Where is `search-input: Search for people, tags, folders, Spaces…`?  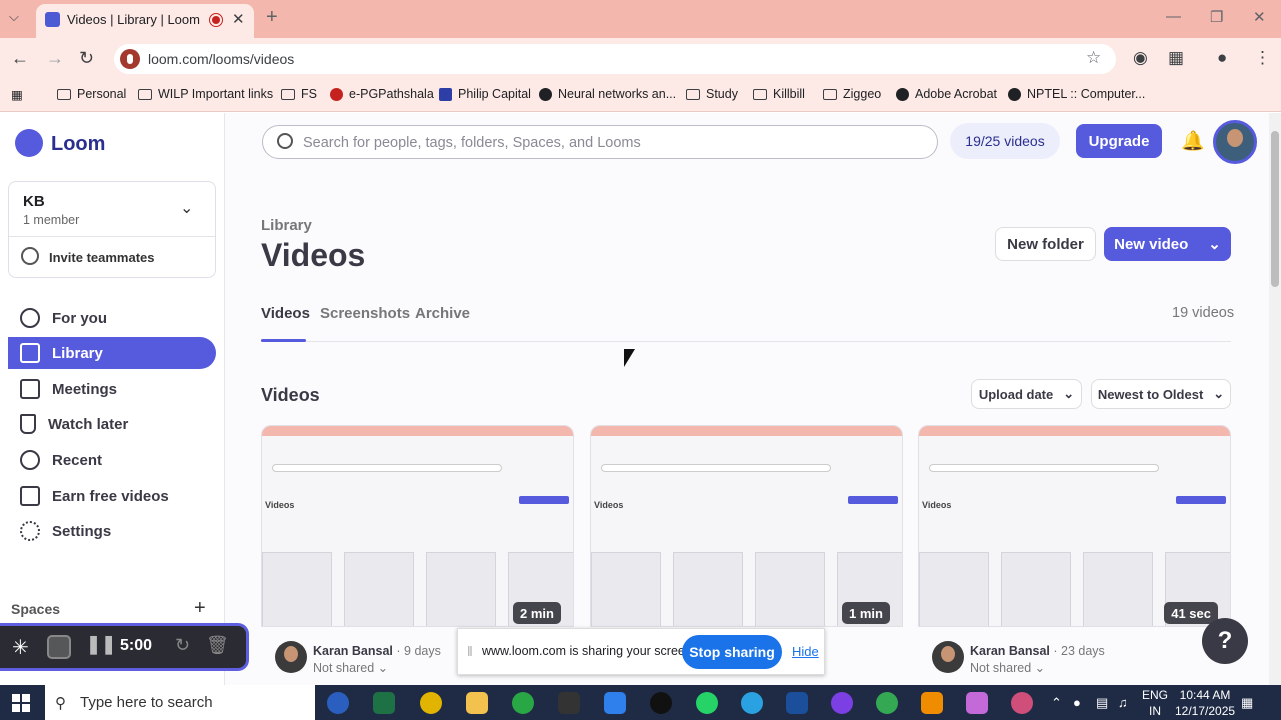 search-input: Search for people, tags, folders, Spaces… is located at coordinates (600, 142).